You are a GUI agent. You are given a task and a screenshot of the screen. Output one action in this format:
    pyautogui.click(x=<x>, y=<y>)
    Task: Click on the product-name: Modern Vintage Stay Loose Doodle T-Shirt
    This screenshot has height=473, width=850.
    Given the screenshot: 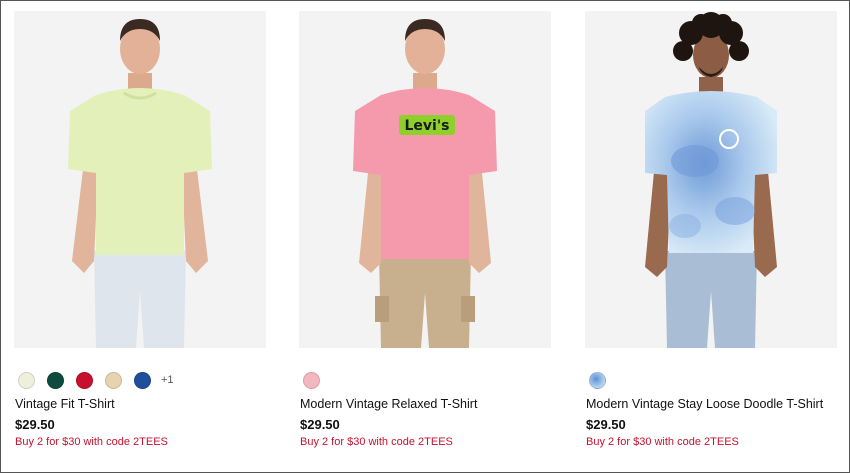 What is the action you would take?
    pyautogui.click(x=704, y=404)
    